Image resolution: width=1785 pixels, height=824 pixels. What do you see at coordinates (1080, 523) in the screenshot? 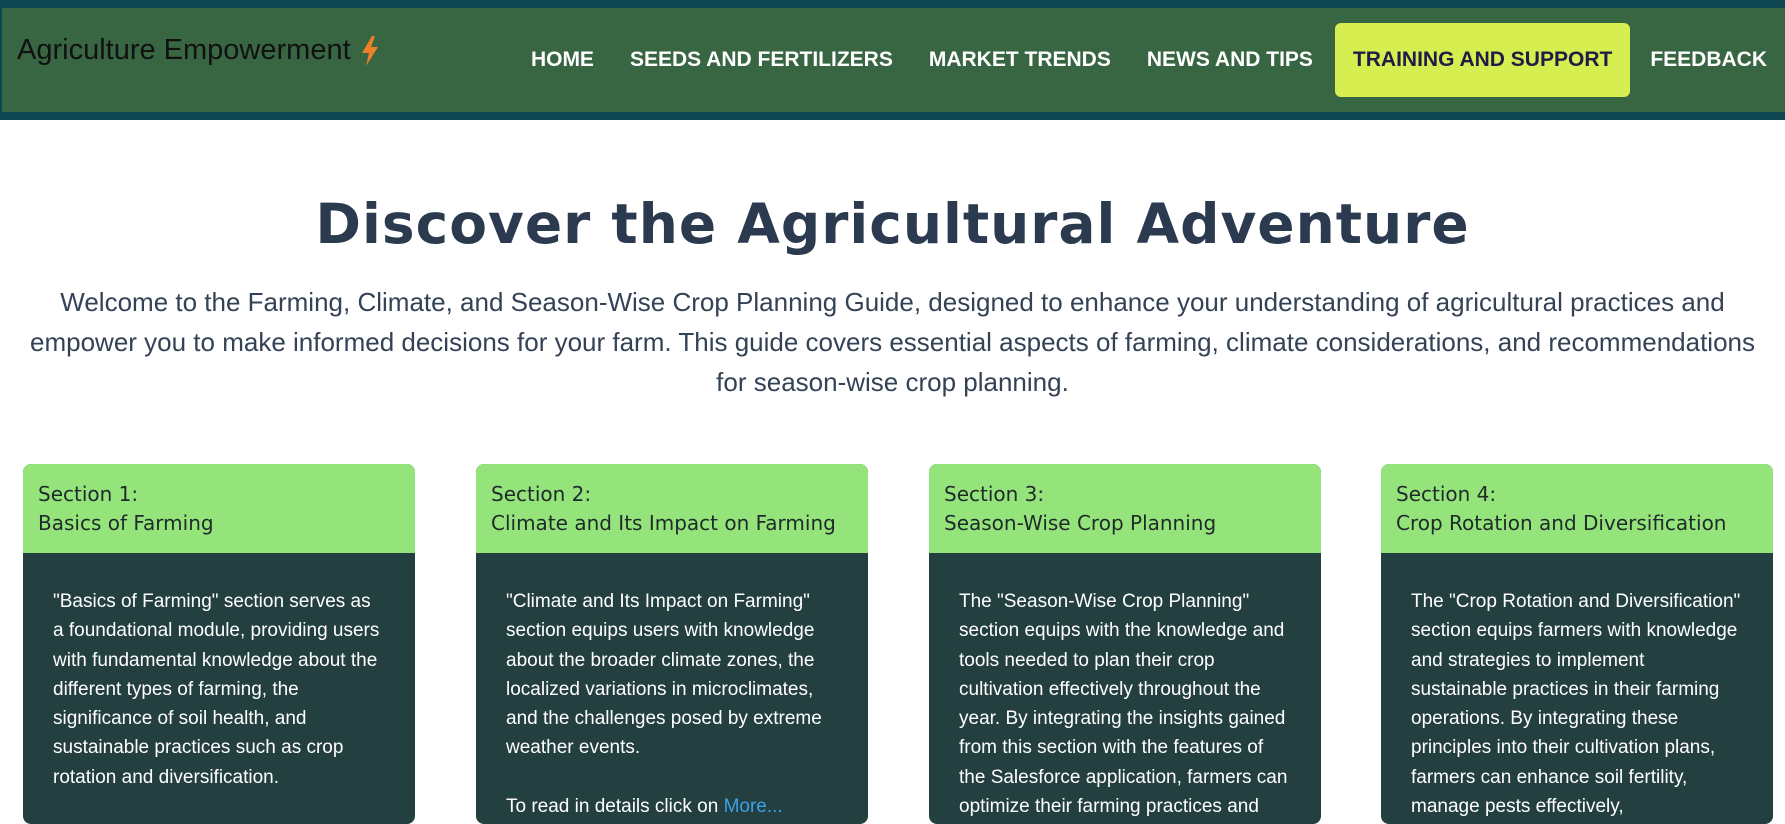
I see `section-title: Season-Wise Crop Planning` at bounding box center [1080, 523].